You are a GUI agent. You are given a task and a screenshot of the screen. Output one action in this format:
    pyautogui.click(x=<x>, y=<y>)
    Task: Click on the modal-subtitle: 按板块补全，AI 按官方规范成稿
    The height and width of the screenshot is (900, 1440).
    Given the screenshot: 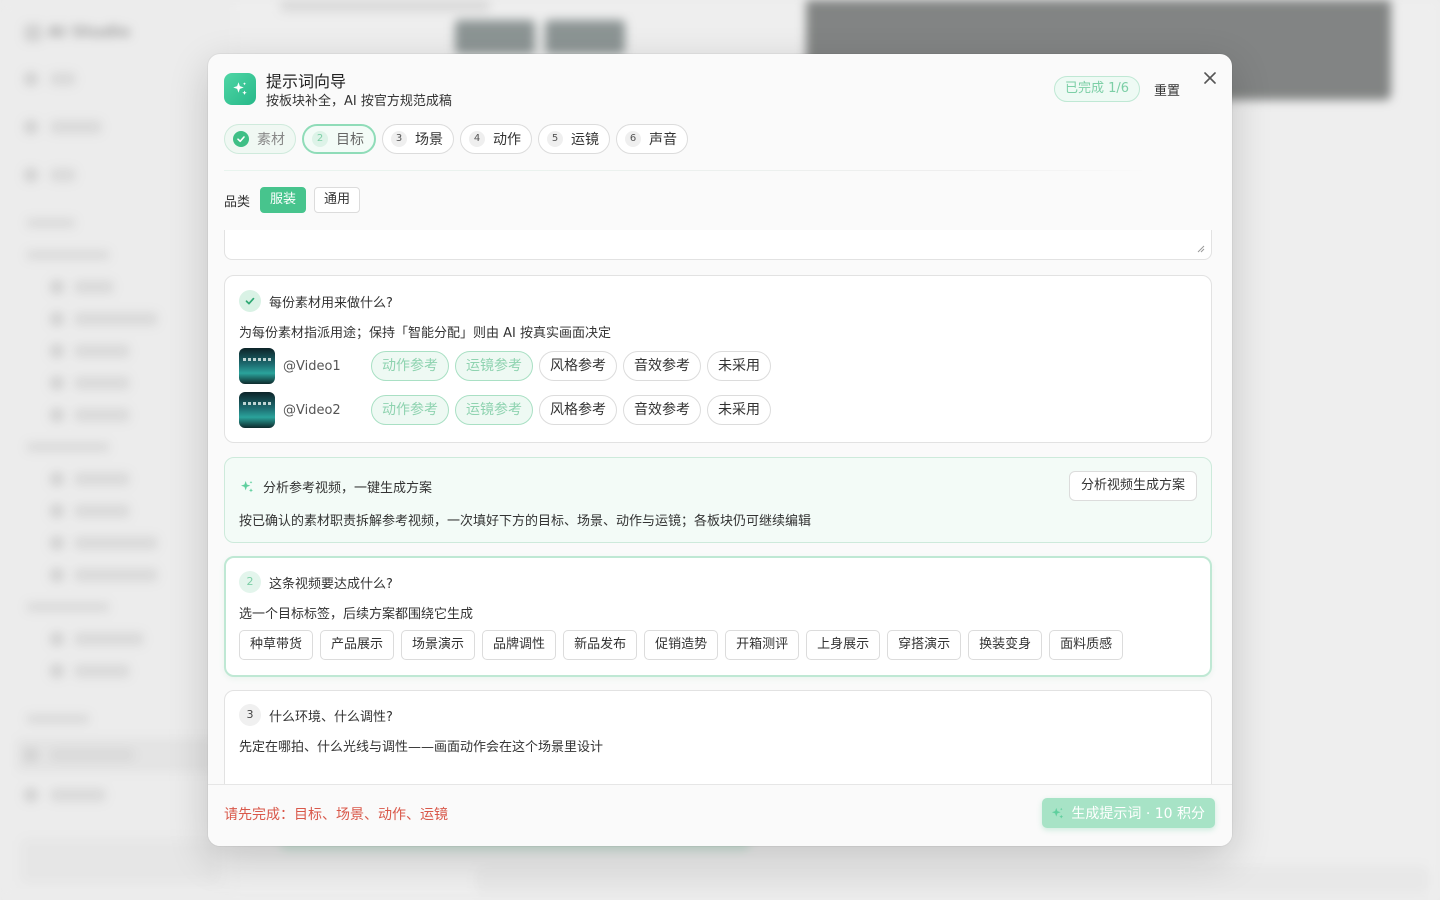 What is the action you would take?
    pyautogui.click(x=359, y=101)
    